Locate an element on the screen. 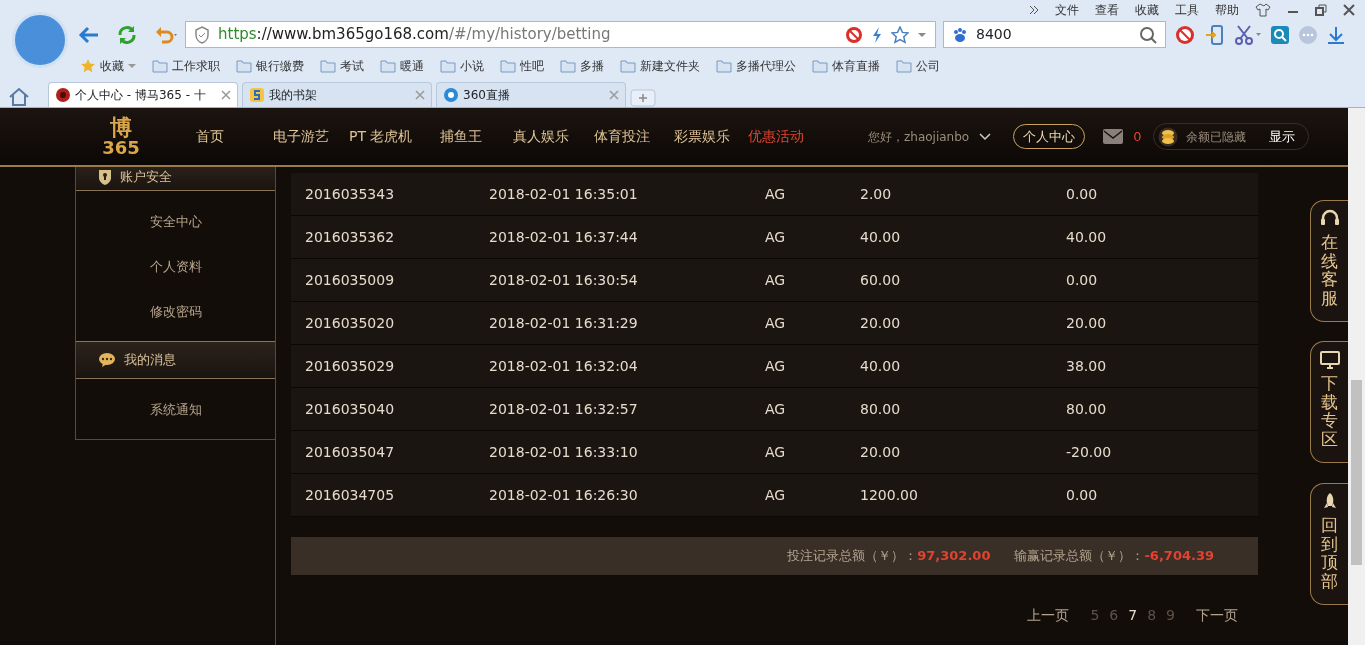 This screenshot has height=645, width=1365. home-icon is located at coordinates (19, 97).